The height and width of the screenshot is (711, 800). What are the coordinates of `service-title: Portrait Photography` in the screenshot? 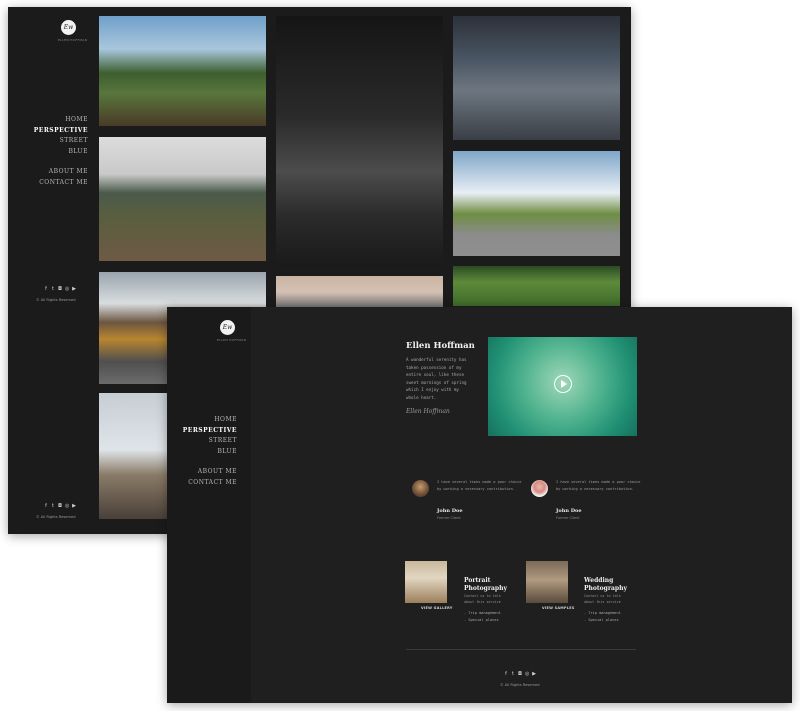 It's located at (485, 584).